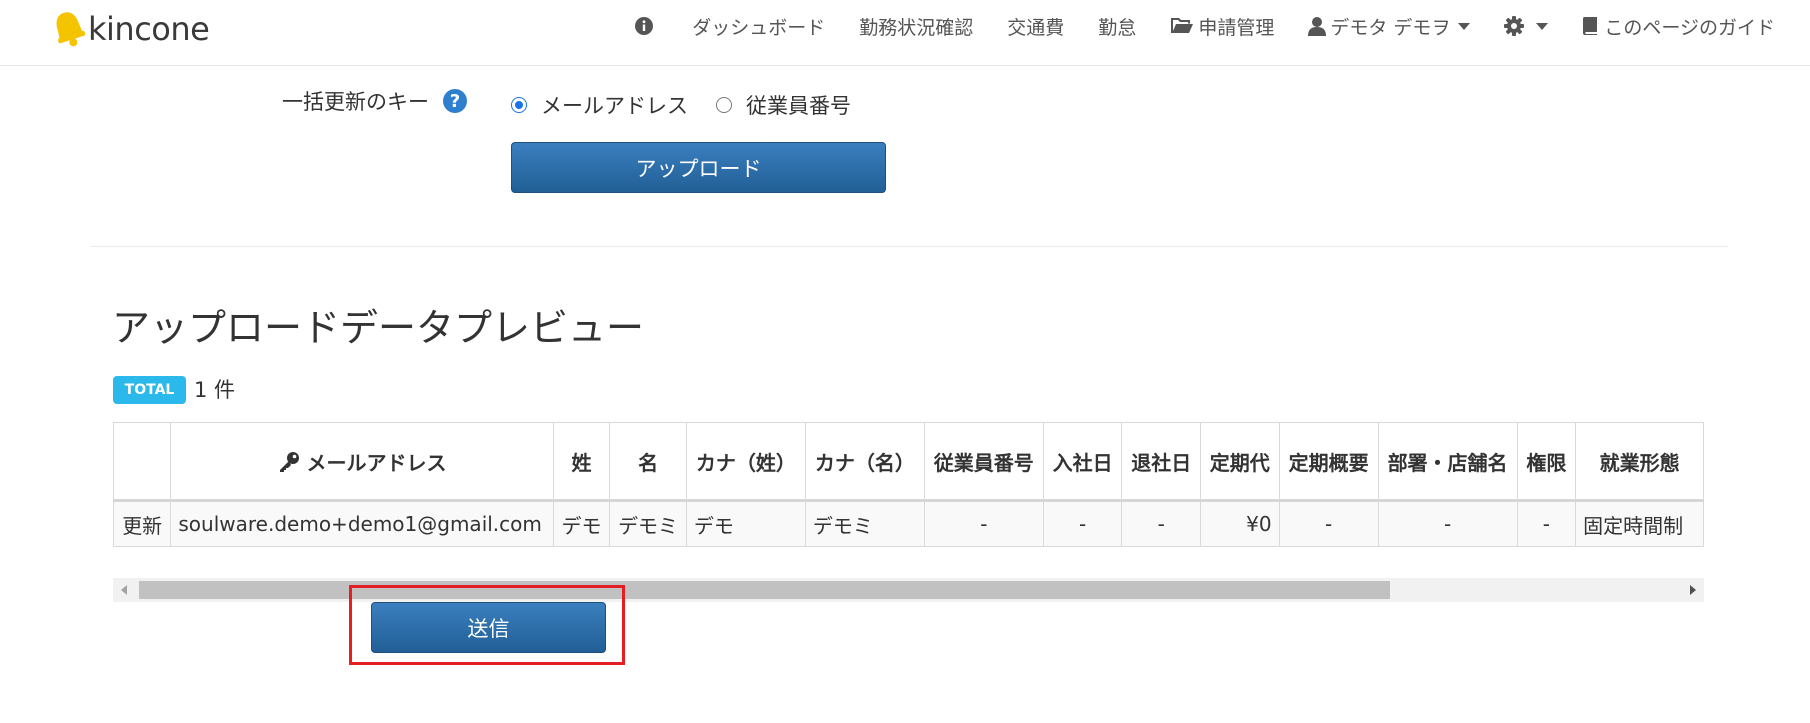  I want to click on cell-work-type: 固定時間制, so click(1639, 523).